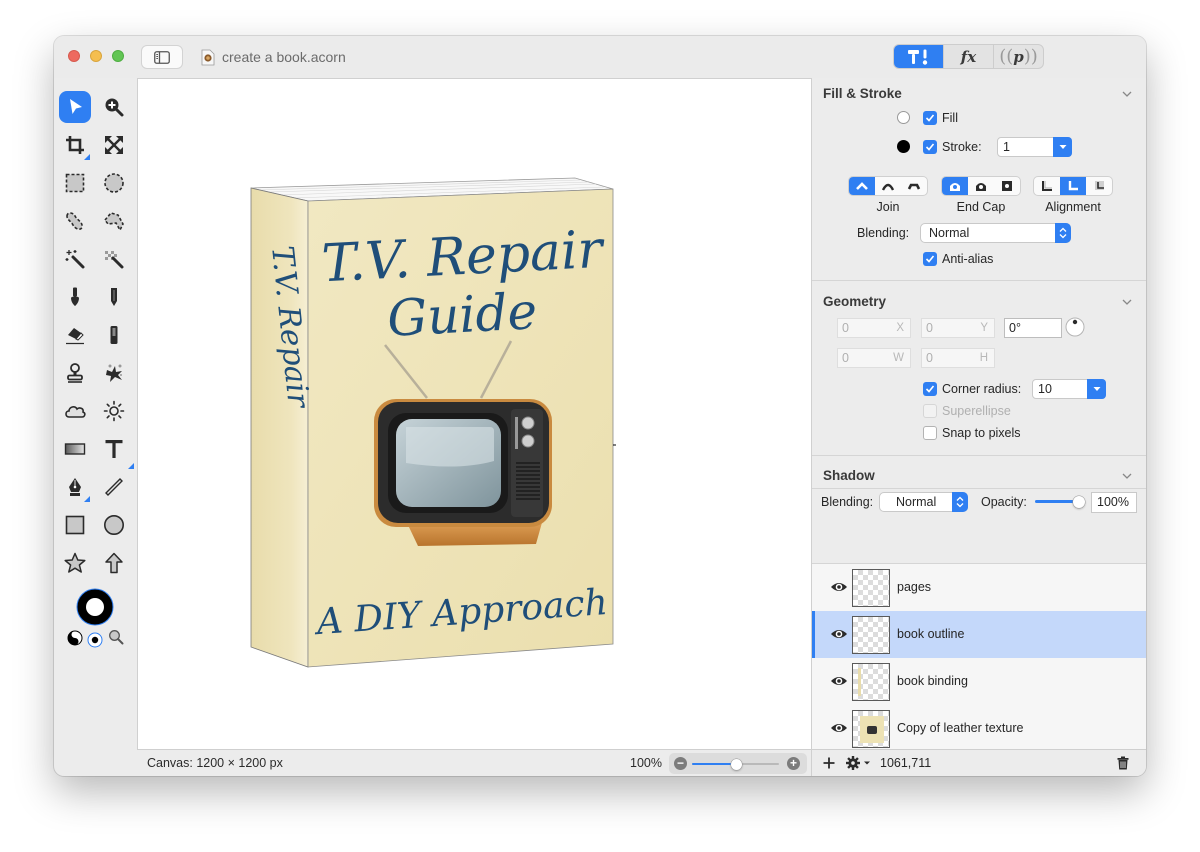 The height and width of the screenshot is (852, 1200). What do you see at coordinates (955, 186) in the screenshot?
I see `endcap-butt-button` at bounding box center [955, 186].